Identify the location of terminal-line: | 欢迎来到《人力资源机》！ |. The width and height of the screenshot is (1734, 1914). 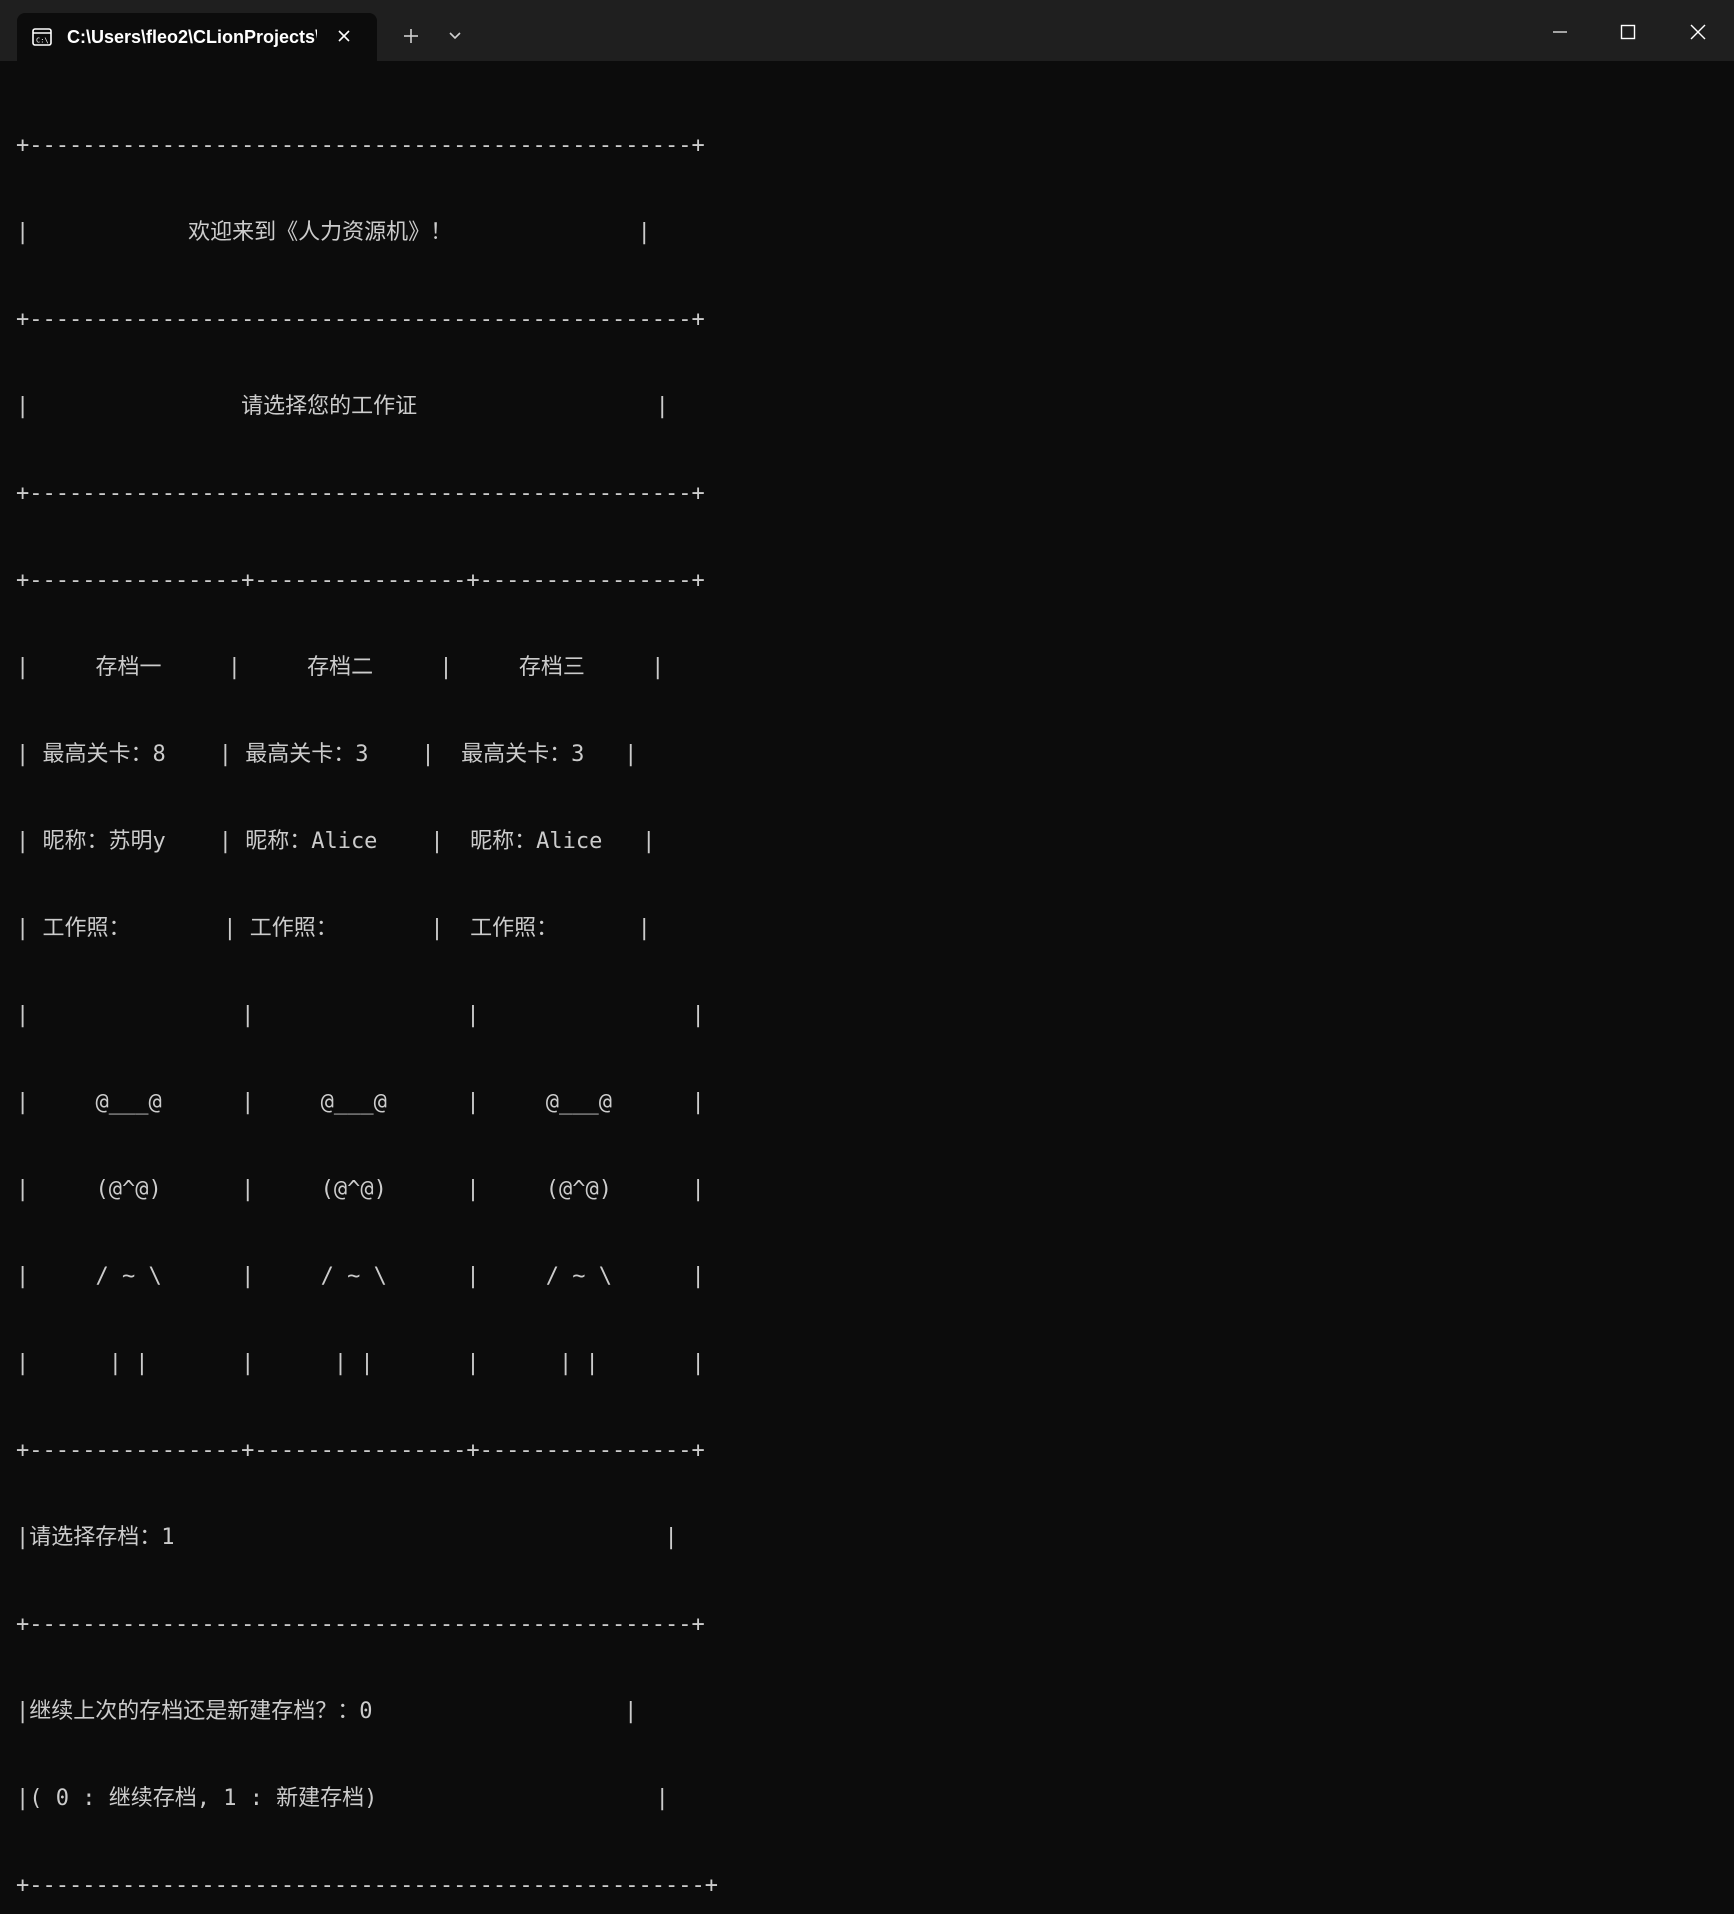
(333, 232).